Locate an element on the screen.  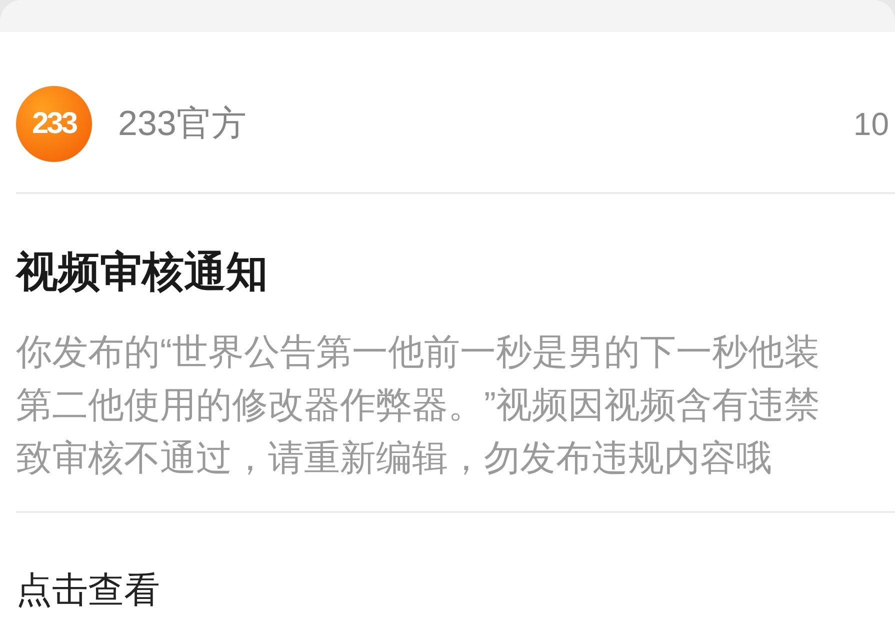
view-details-link: 点击查看 is located at coordinates (88, 589).